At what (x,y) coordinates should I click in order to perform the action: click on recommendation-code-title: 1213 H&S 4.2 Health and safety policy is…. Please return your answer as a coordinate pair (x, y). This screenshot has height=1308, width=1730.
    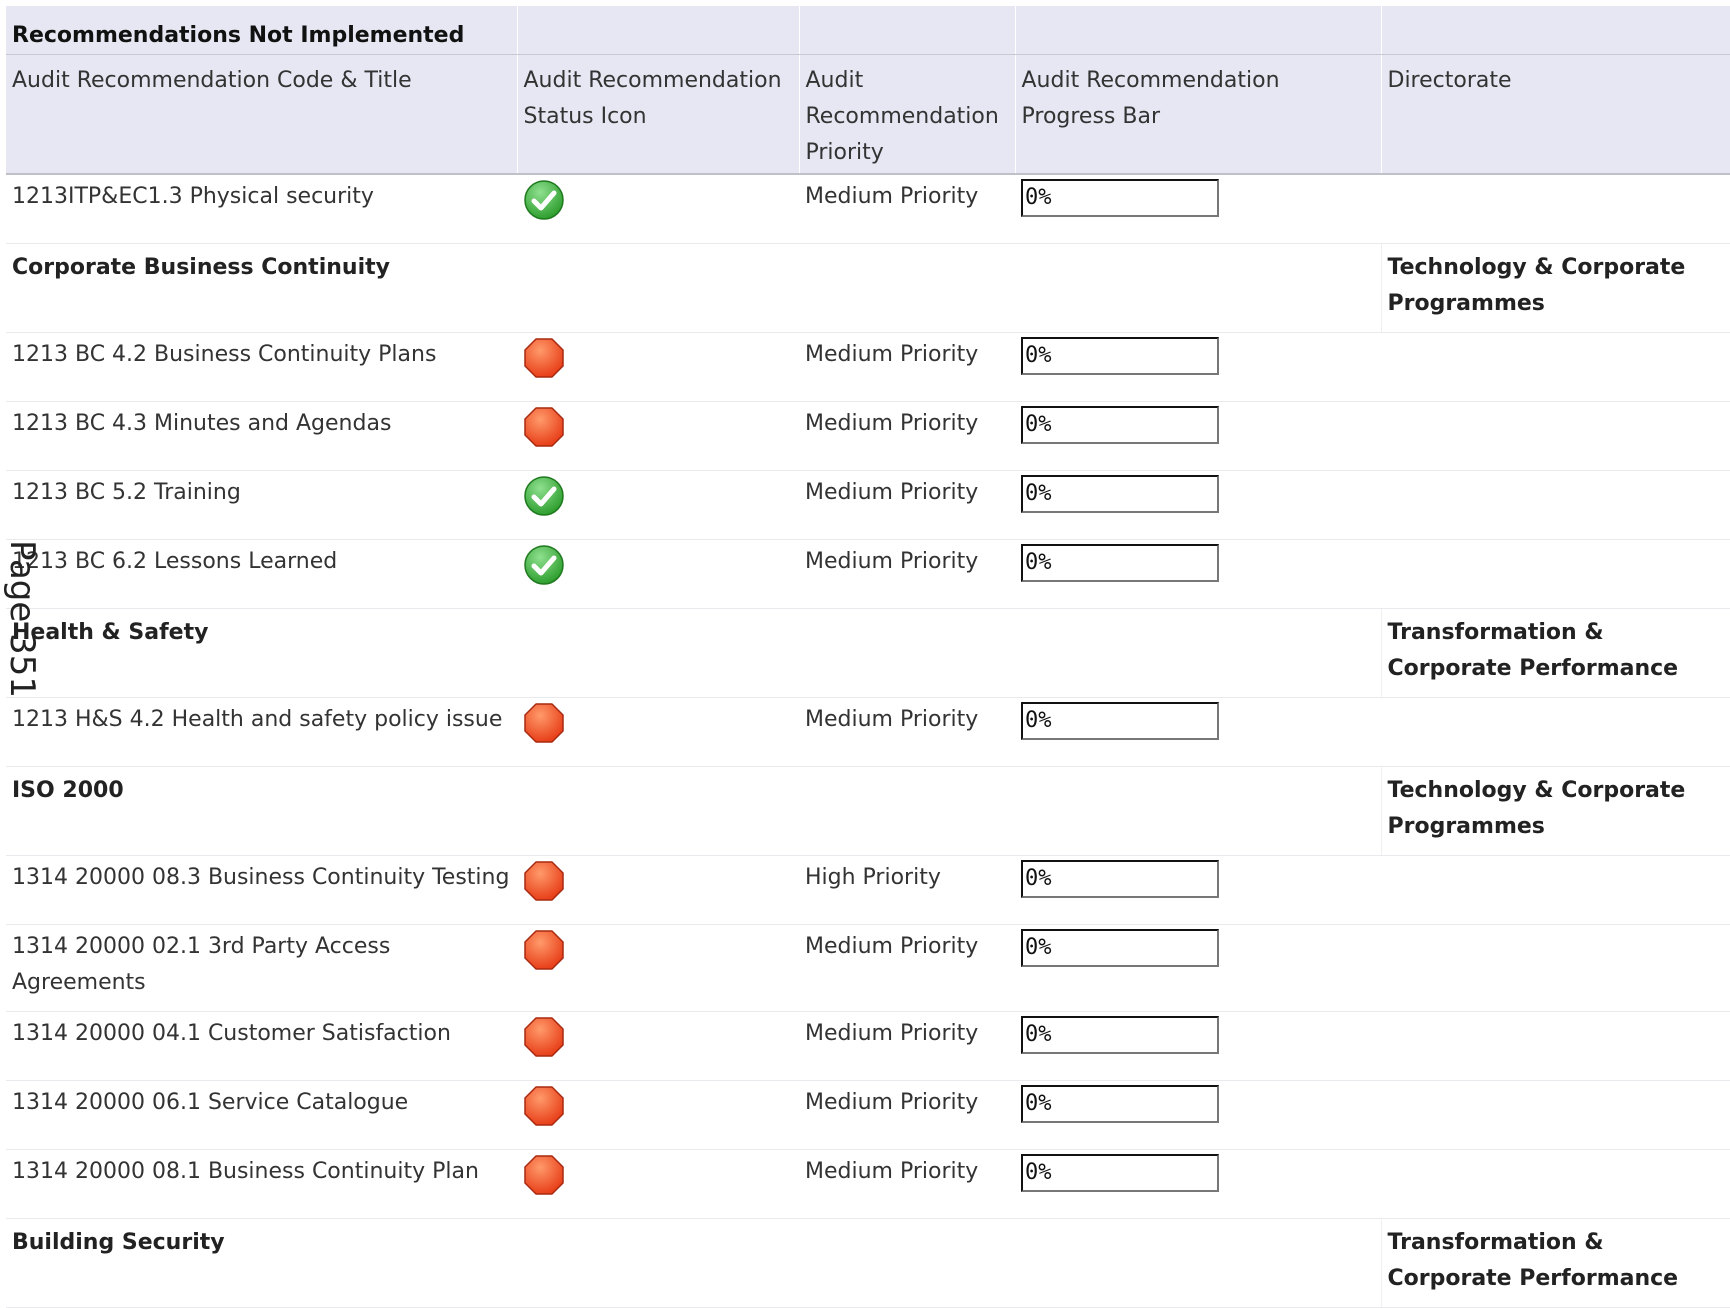
    Looking at the image, I should click on (261, 732).